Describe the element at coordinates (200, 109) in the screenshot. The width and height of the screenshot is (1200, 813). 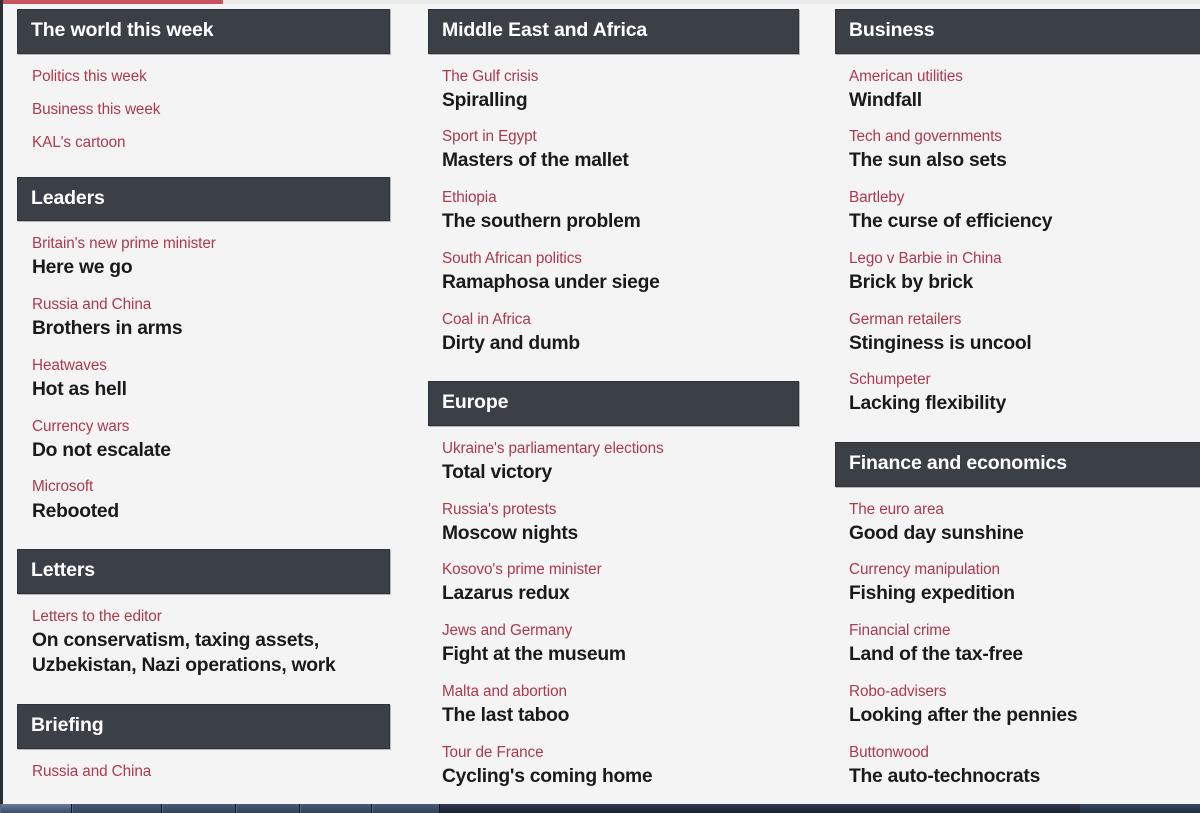
I see `article-flytitle-link: Business this week` at that location.